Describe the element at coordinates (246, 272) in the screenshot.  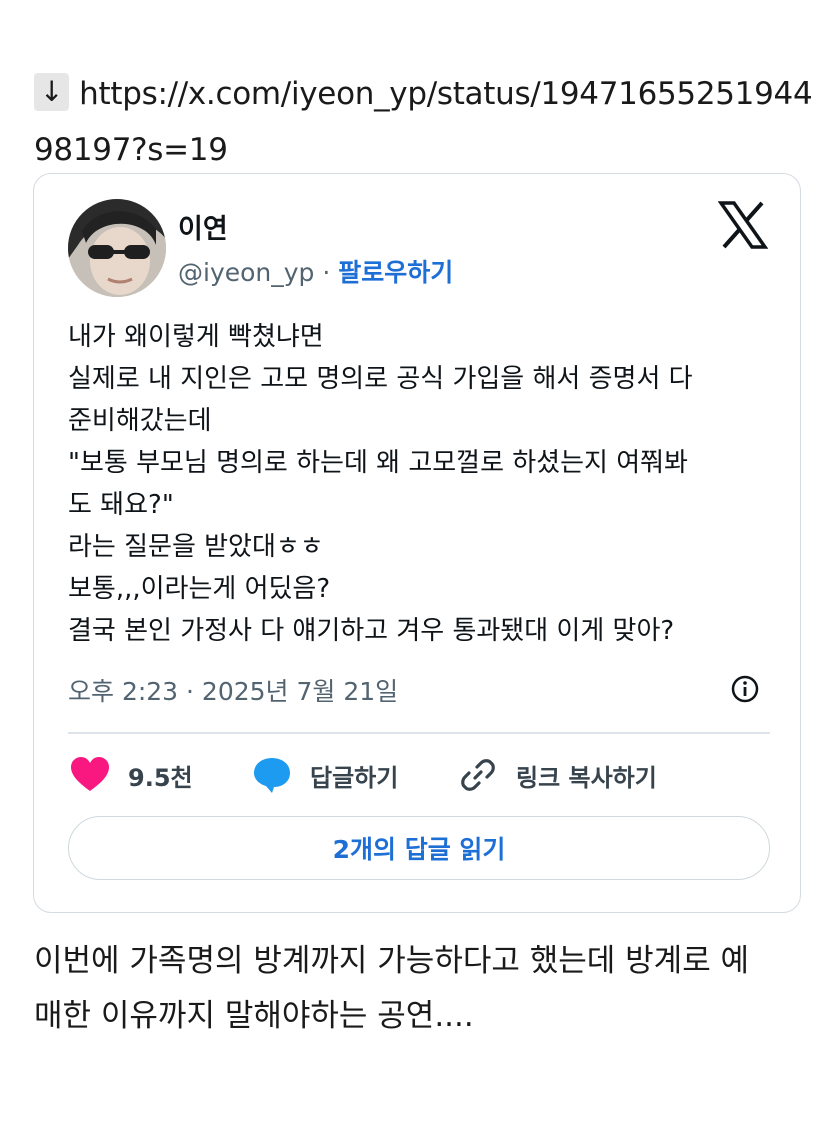
I see `author-handle: @iyeon_yp` at that location.